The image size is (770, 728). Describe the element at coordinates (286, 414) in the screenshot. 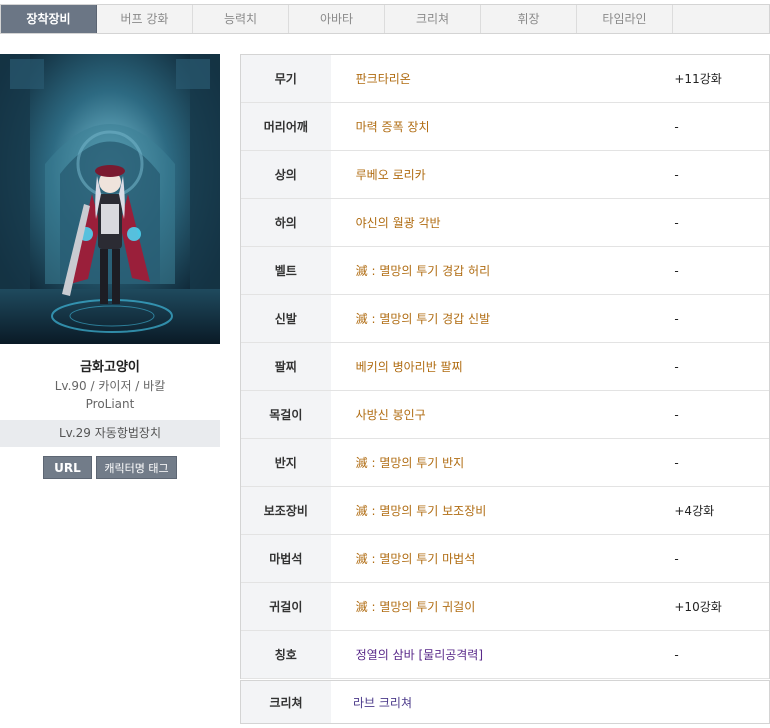

I see `slot-label: 목걸이` at that location.